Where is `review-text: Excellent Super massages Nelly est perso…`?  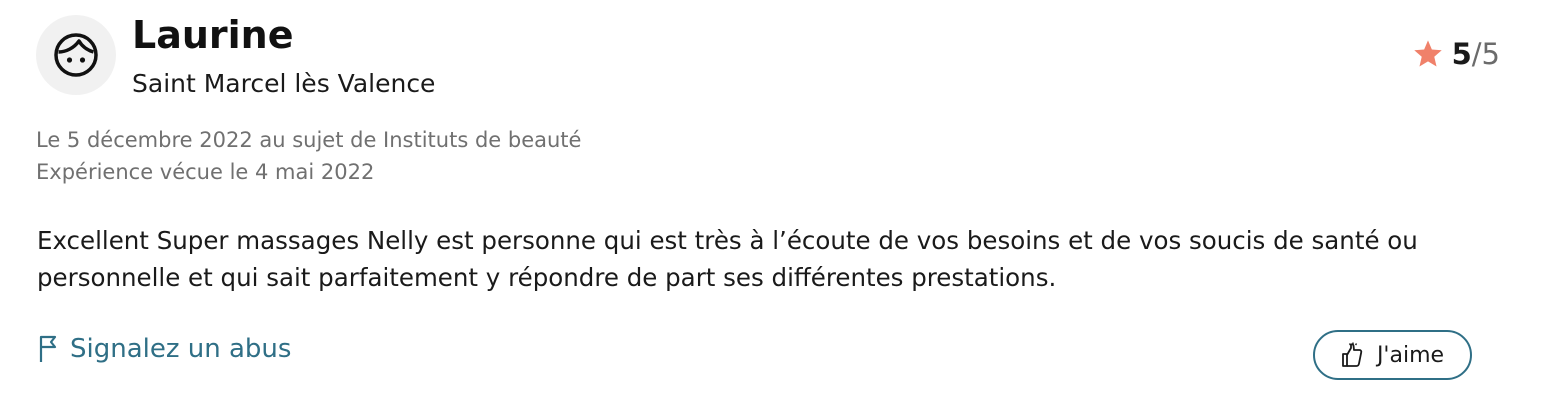
review-text: Excellent Super massages Nelly est perso… is located at coordinates (727, 259).